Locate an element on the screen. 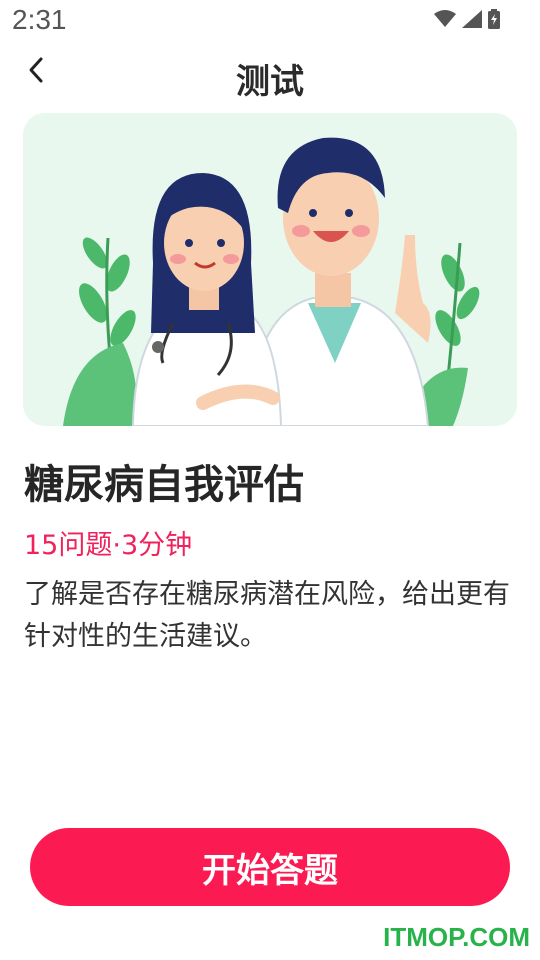 The image size is (540, 960). status-icons is located at coordinates (467, 19).